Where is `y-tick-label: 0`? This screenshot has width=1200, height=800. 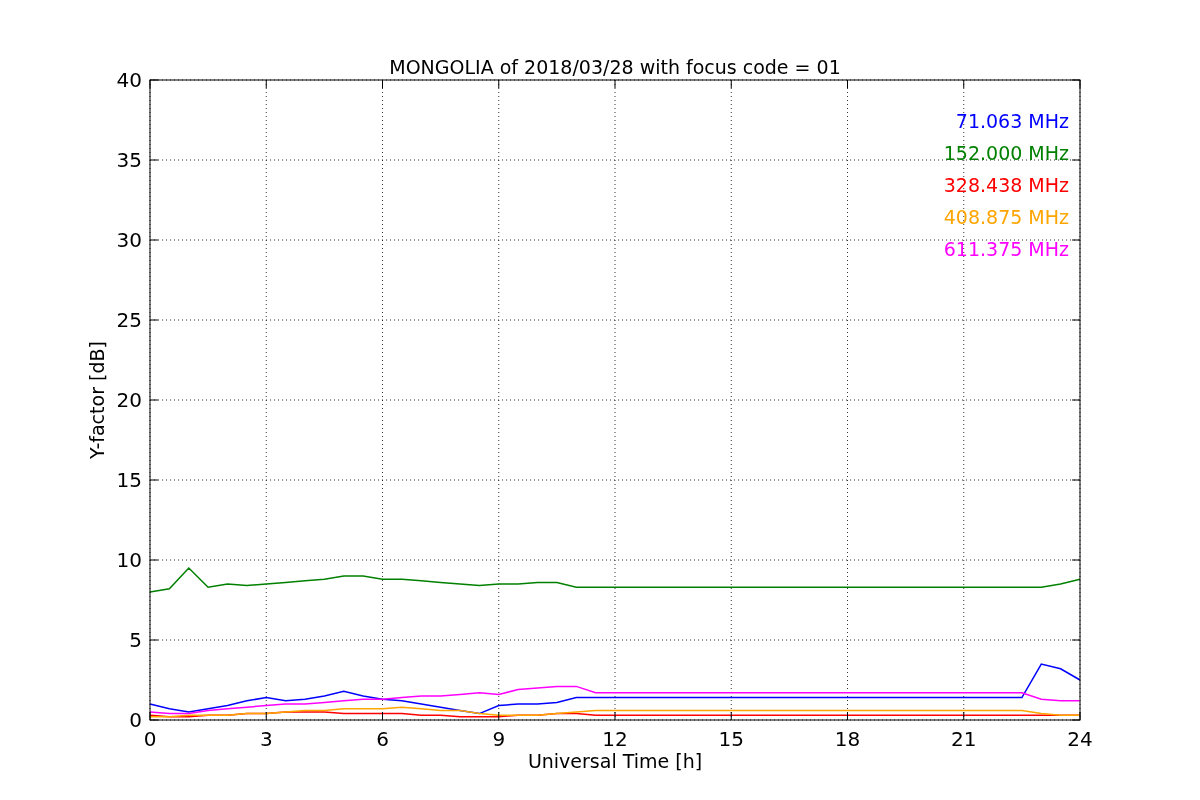 y-tick-label: 0 is located at coordinates (135, 720).